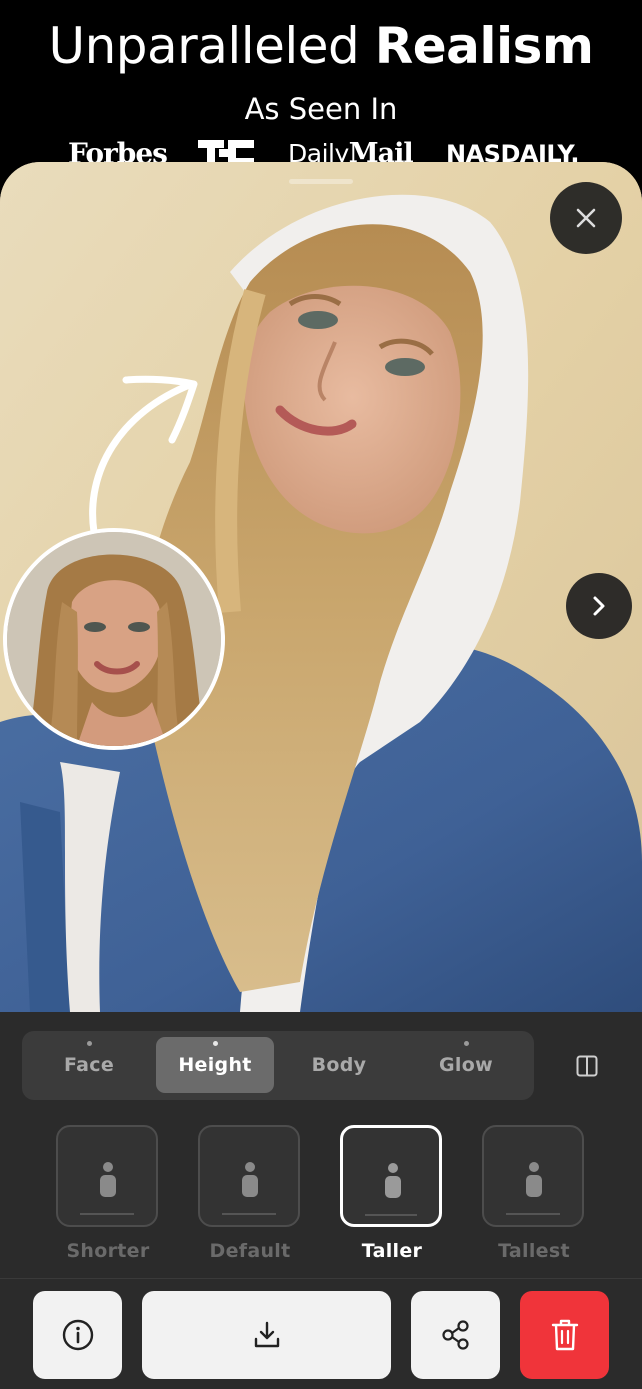 The height and width of the screenshot is (1389, 642). I want to click on option-label: Taller, so click(392, 1251).